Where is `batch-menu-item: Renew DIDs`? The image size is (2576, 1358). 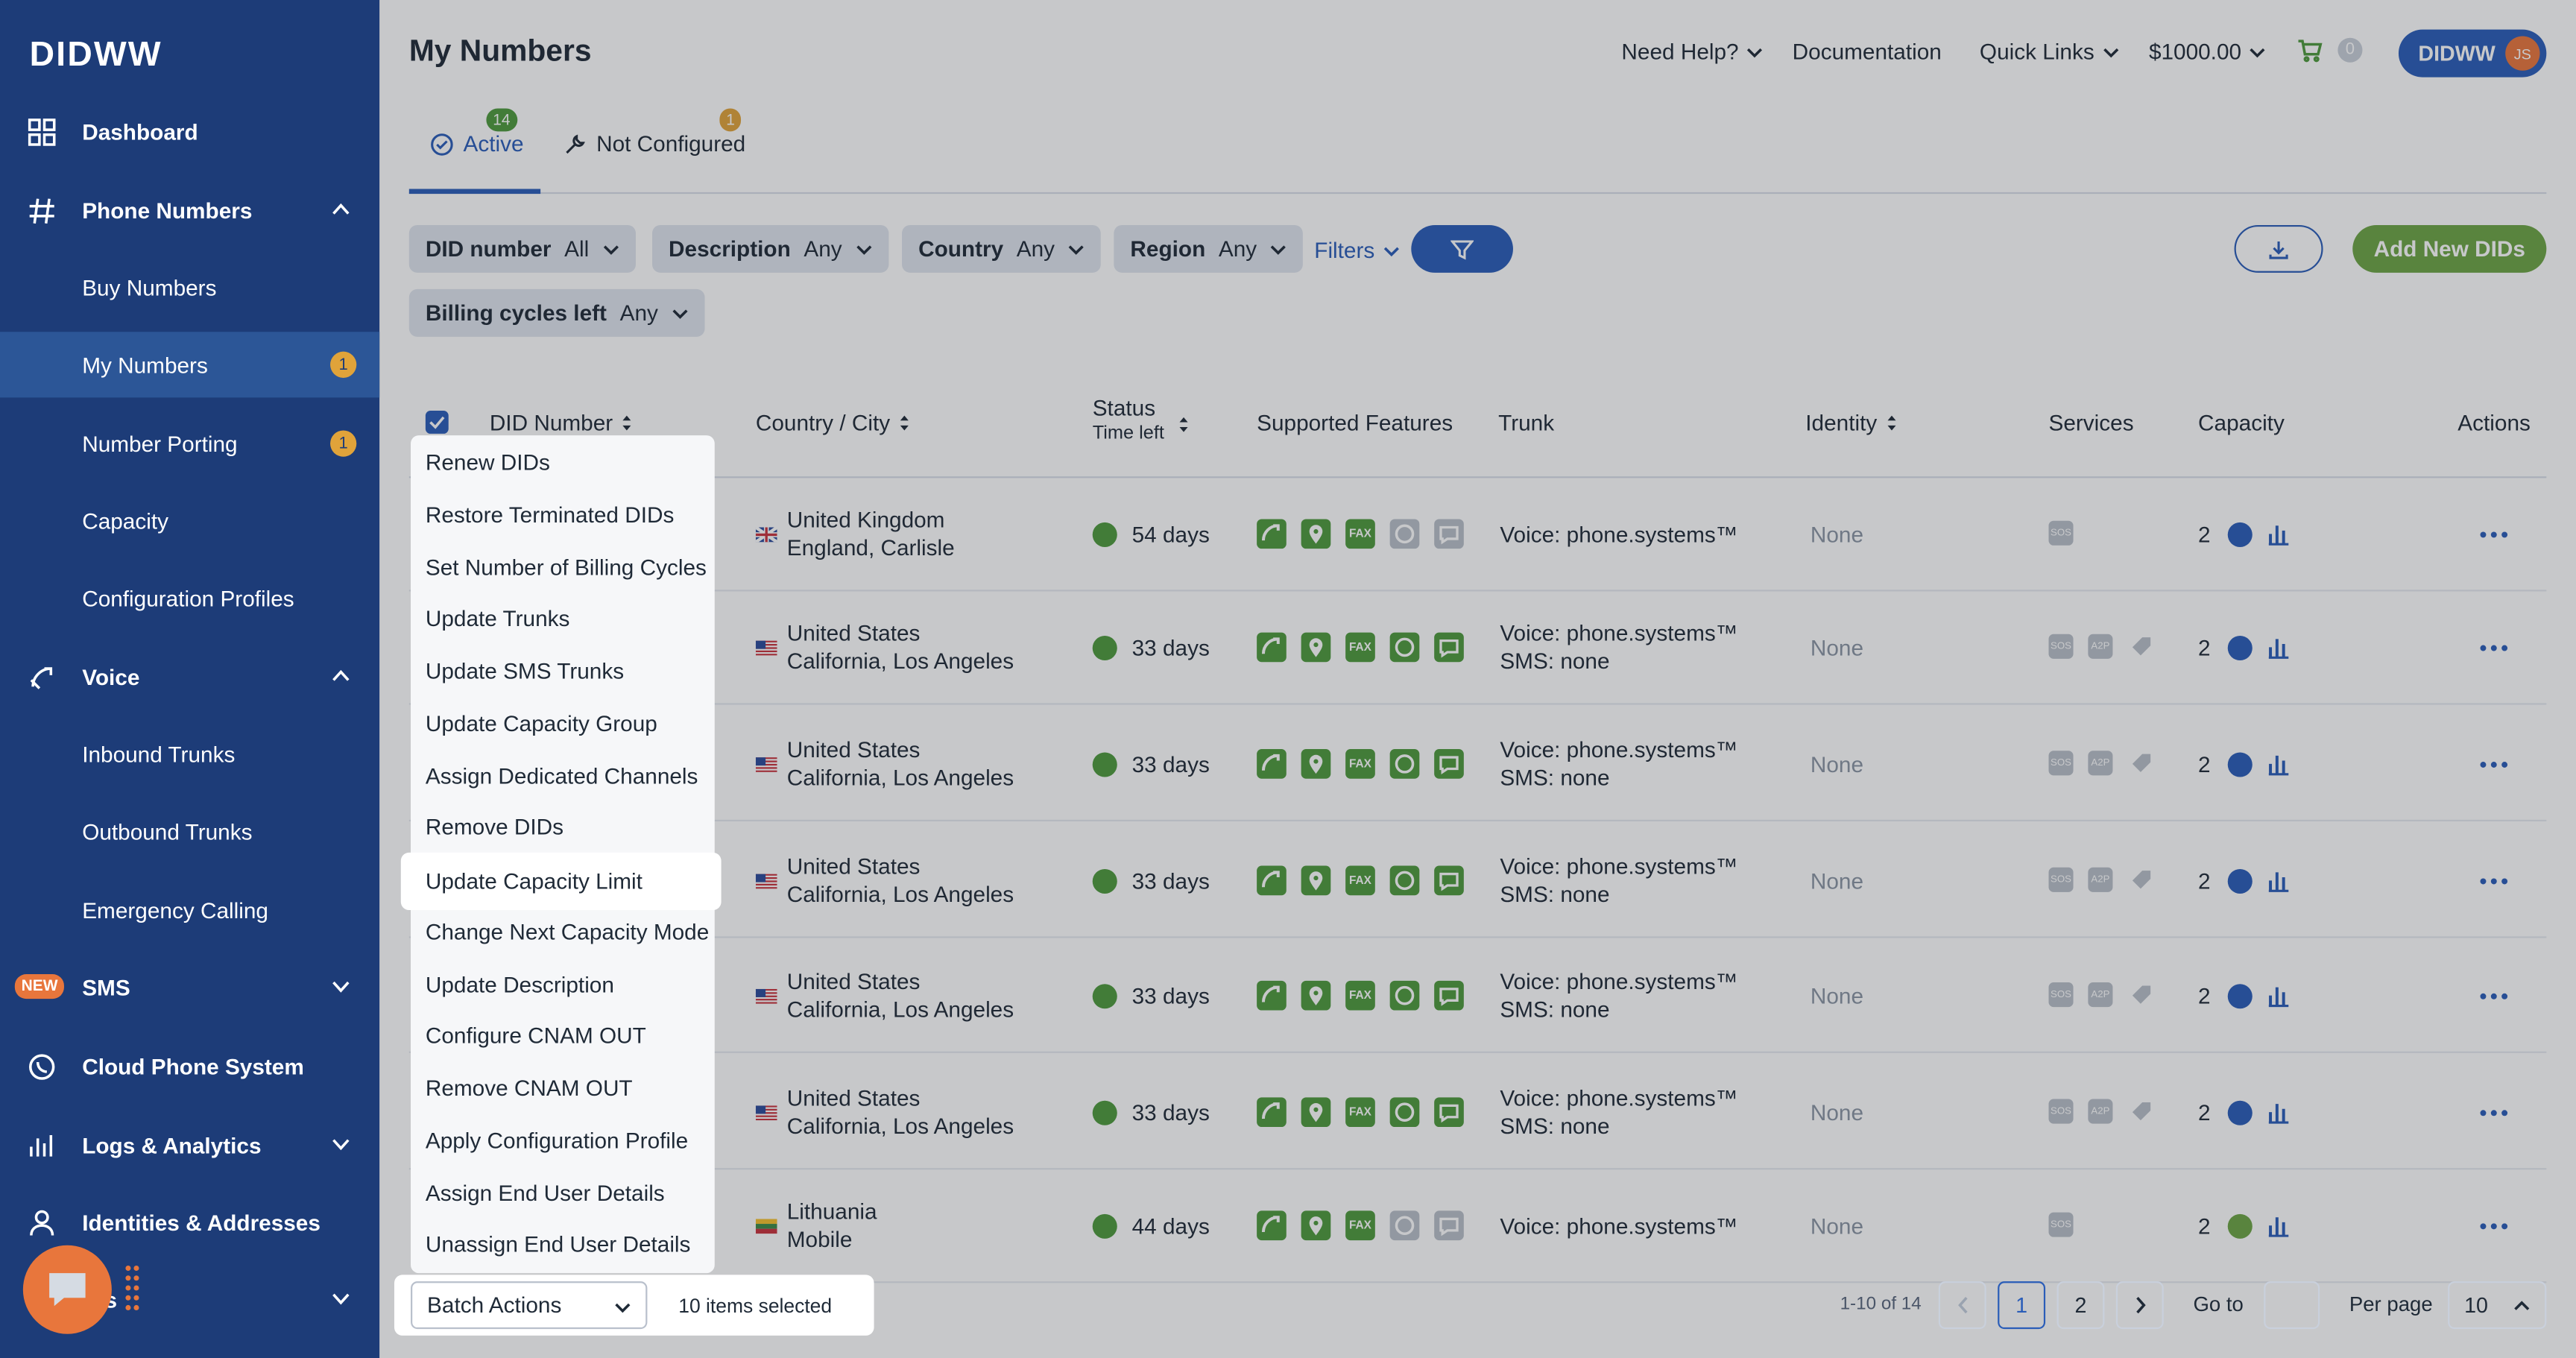 batch-menu-item: Renew DIDs is located at coordinates (488, 462).